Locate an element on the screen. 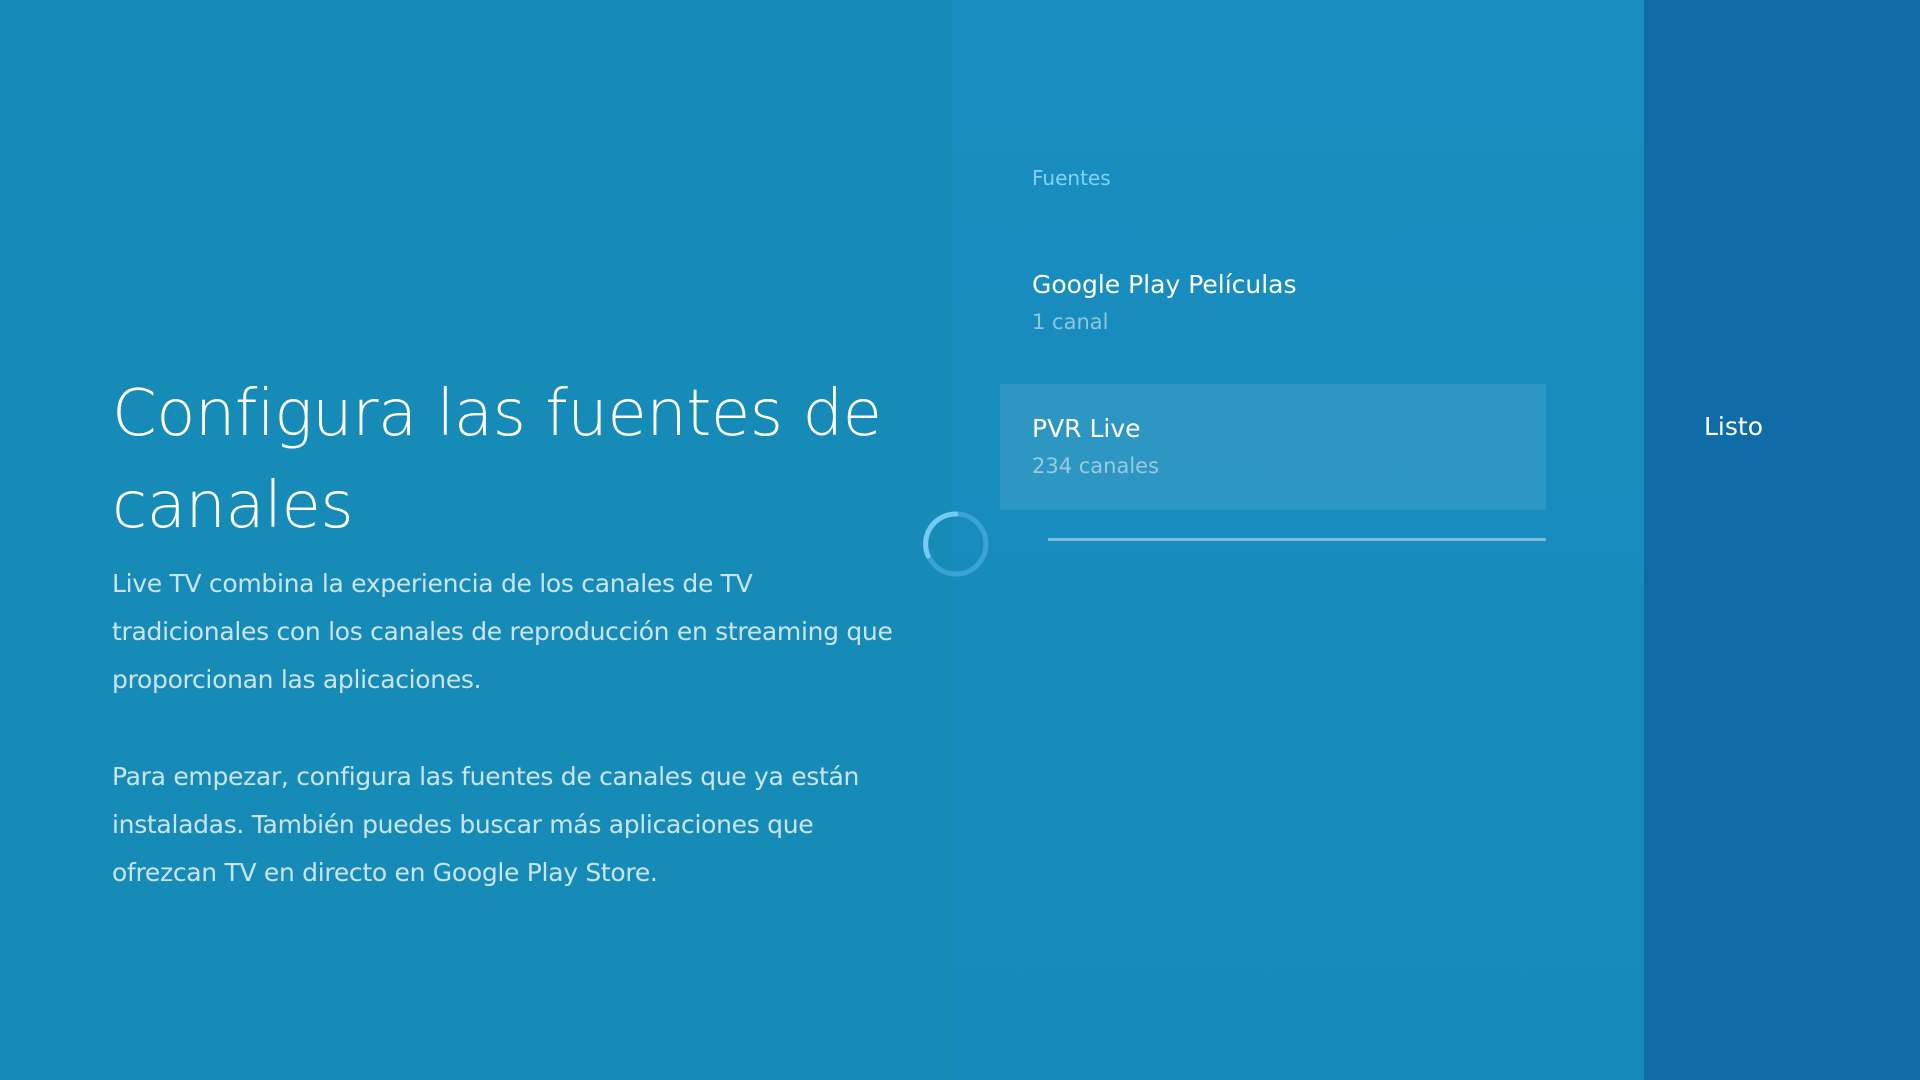 The image size is (1920, 1080). page-title: Configura las fuentes de canales is located at coordinates (497, 460).